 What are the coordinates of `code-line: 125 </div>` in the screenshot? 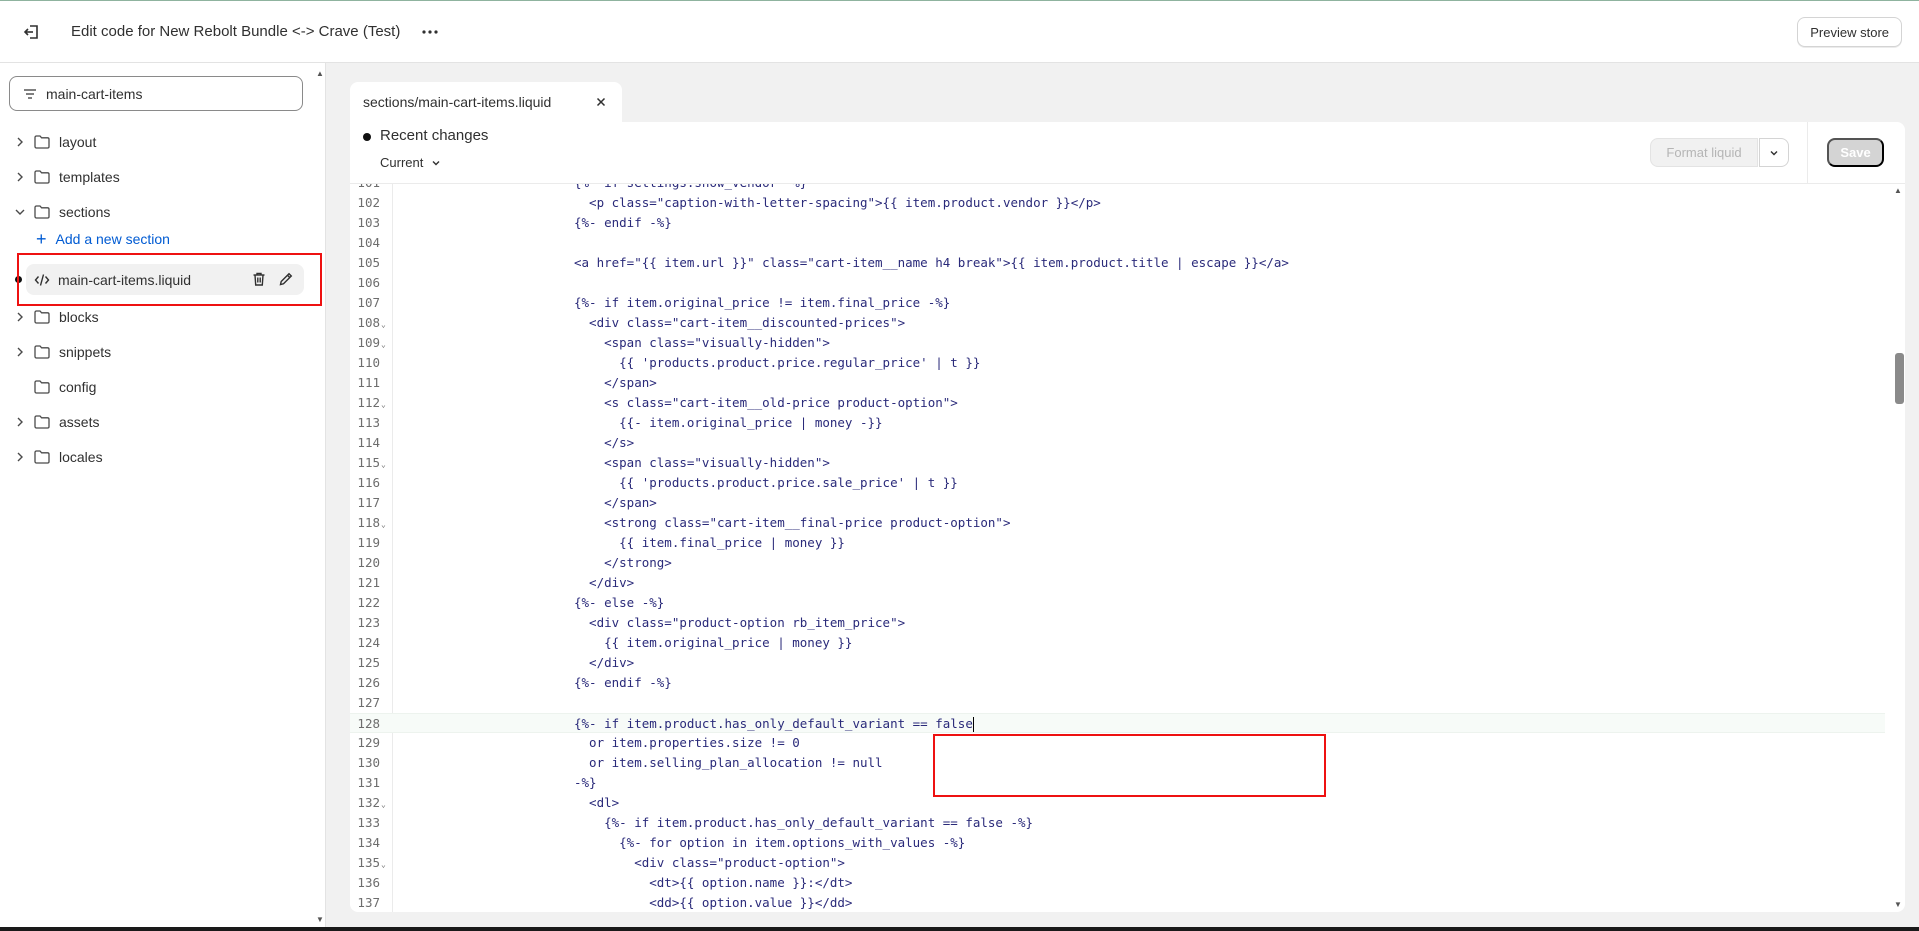 It's located at (1117, 663).